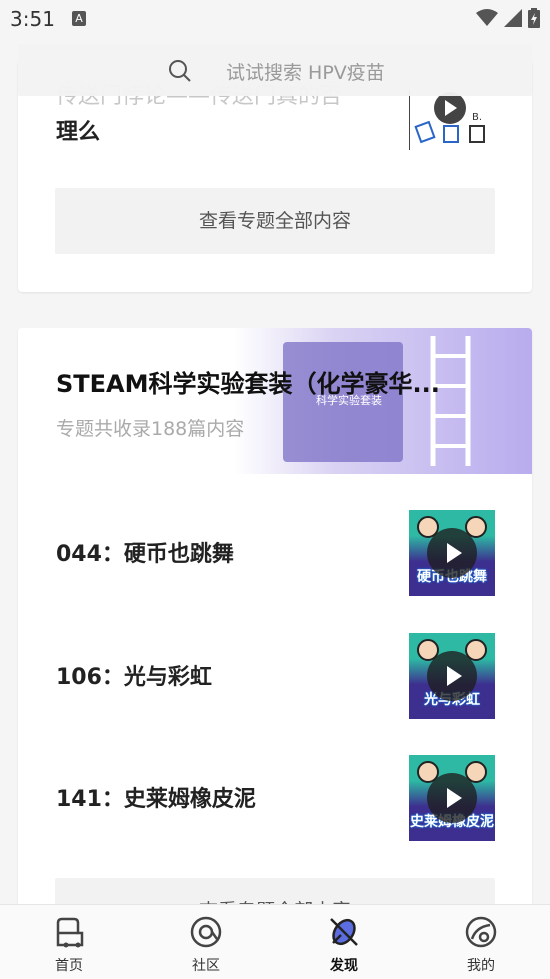 This screenshot has width=550, height=979. What do you see at coordinates (305, 73) in the screenshot?
I see `search-placeholder: 试试搜索 HPV疫苗` at bounding box center [305, 73].